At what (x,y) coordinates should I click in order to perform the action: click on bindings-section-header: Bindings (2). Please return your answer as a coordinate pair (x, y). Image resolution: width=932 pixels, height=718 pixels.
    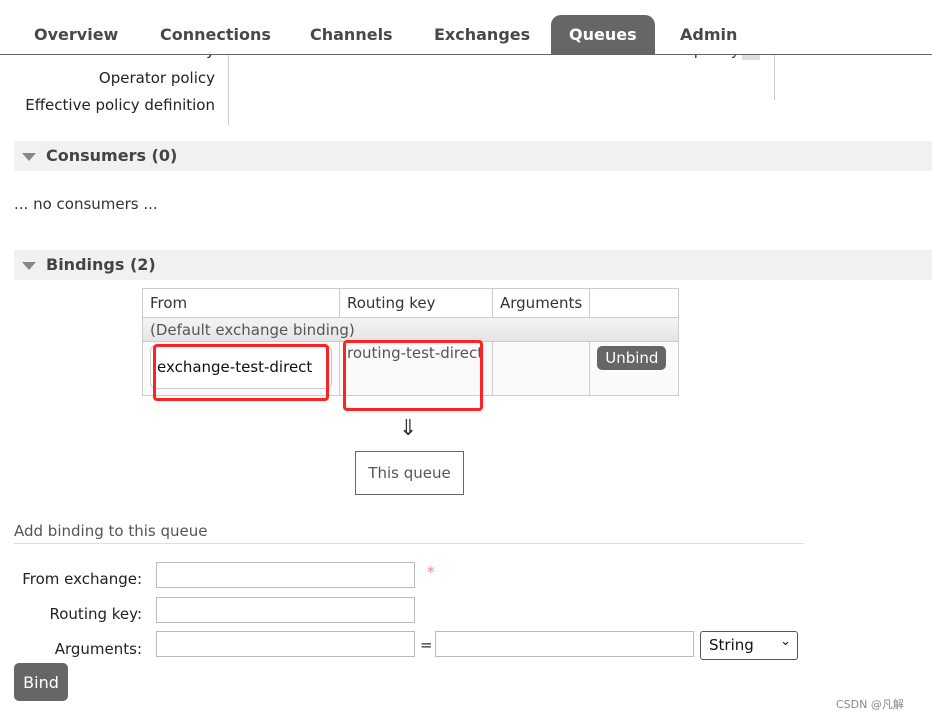
    Looking at the image, I should click on (473, 265).